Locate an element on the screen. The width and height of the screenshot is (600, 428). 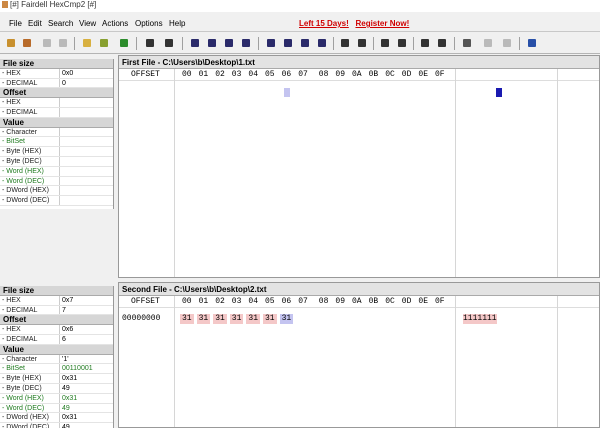
info-row: - Word (DEC) is located at coordinates (56, 181).